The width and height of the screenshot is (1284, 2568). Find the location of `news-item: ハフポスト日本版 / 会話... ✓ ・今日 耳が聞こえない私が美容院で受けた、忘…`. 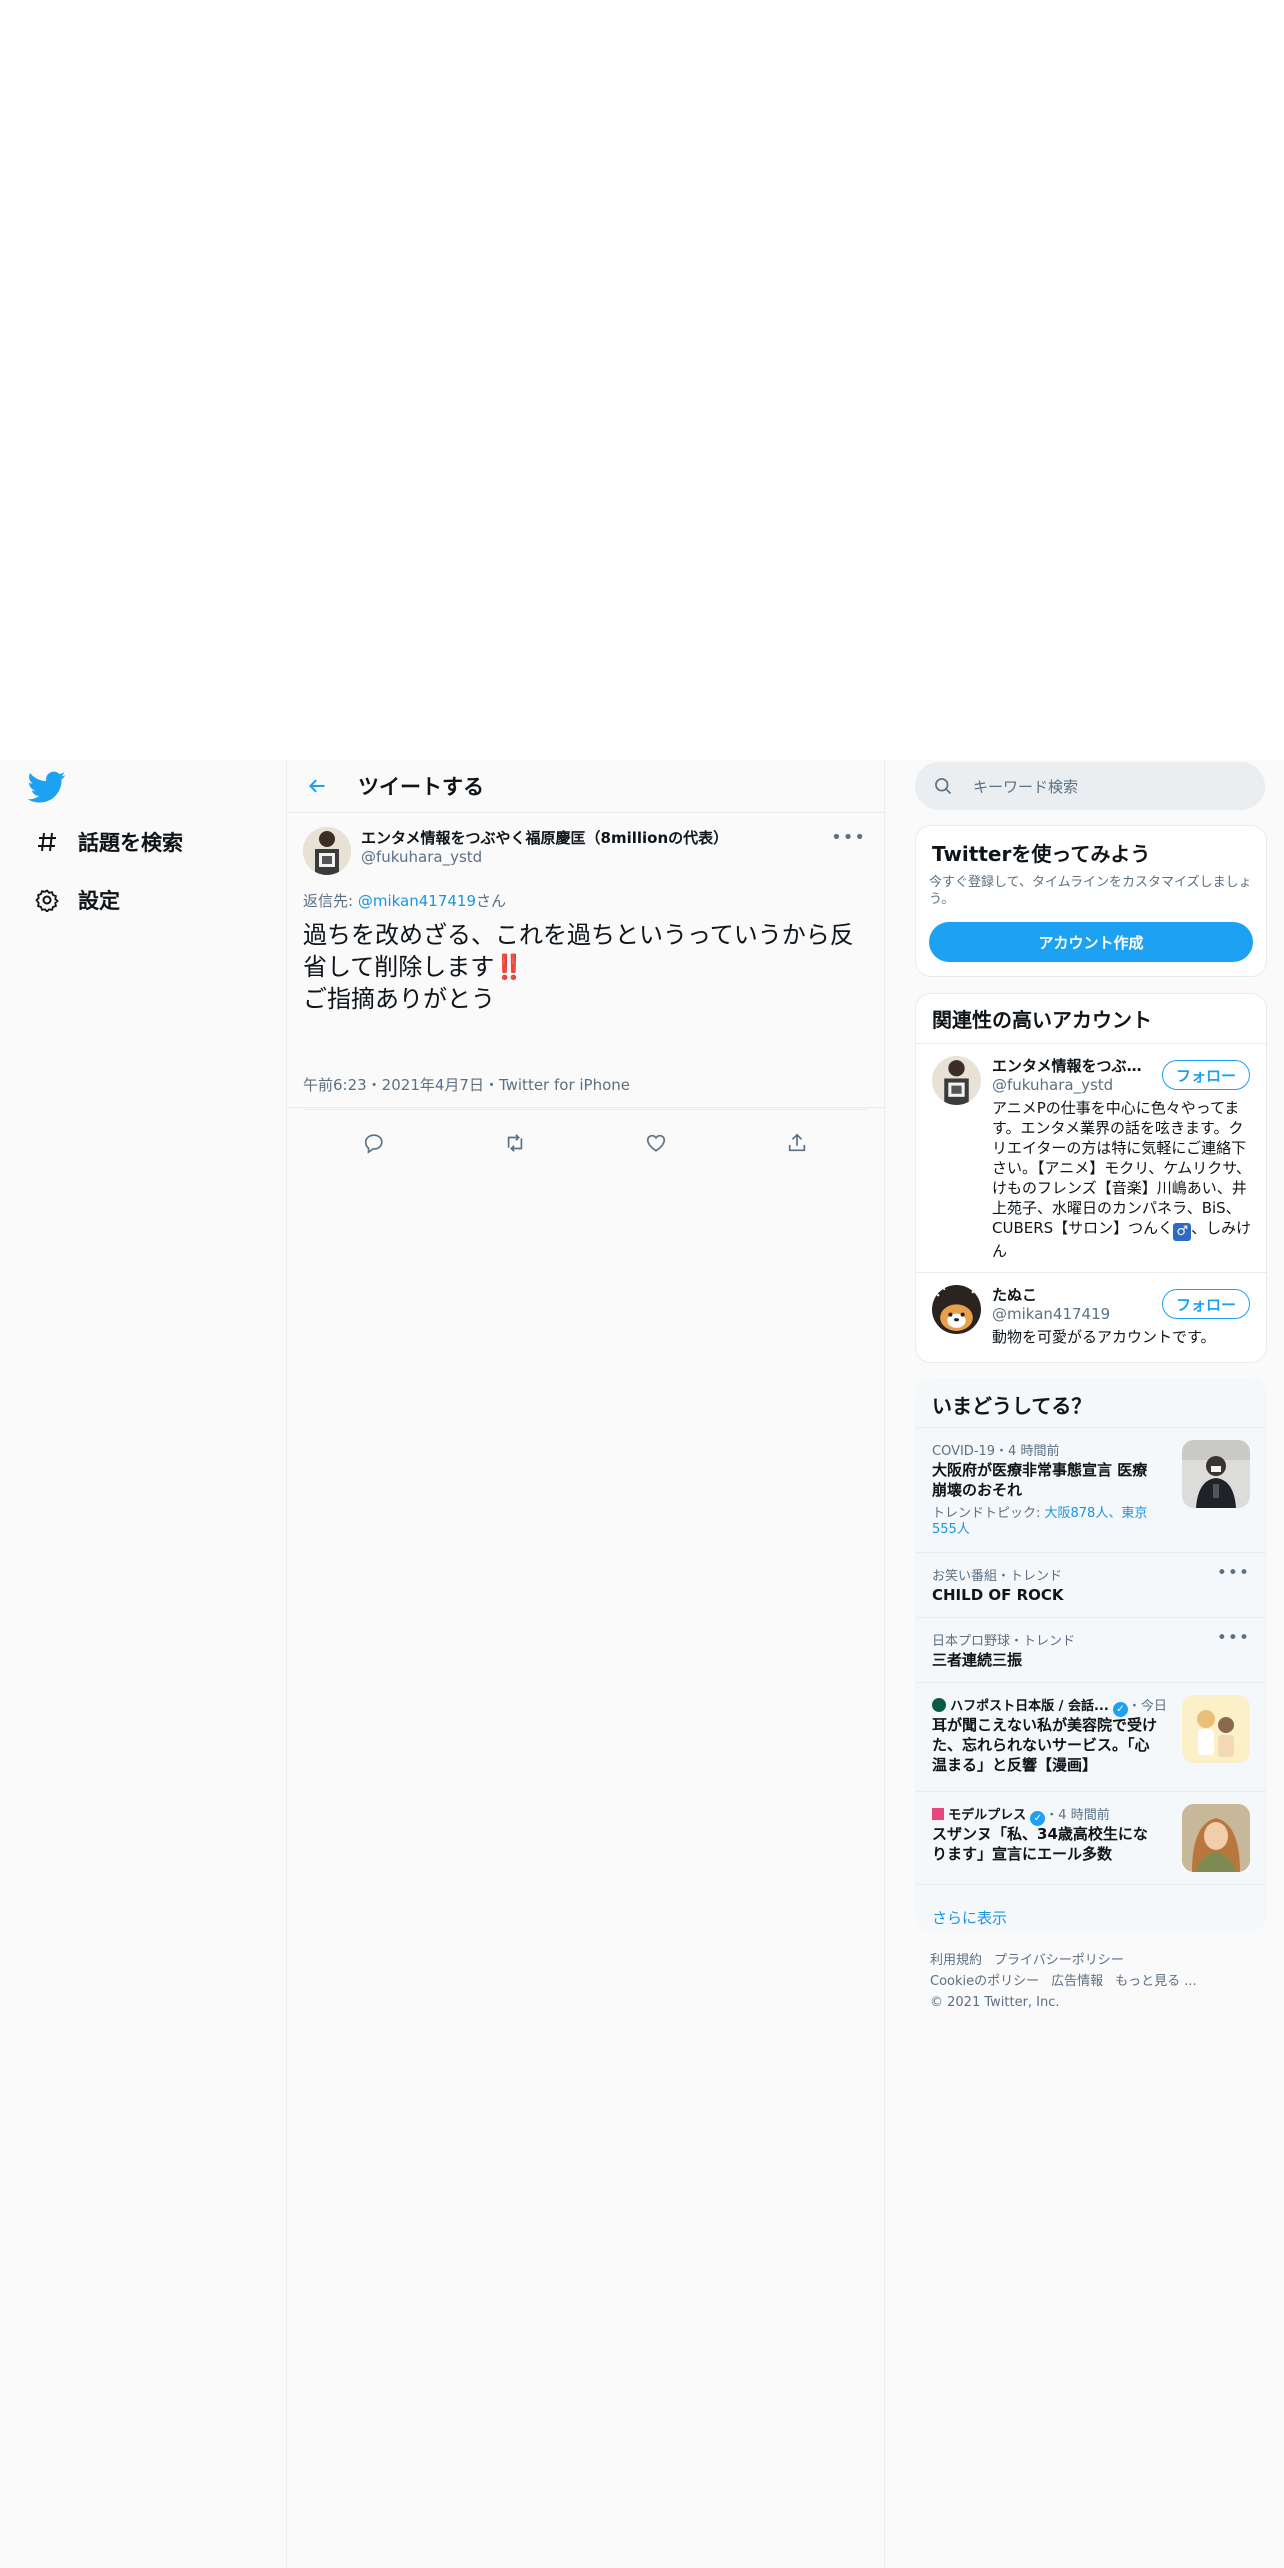

news-item: ハフポスト日本版 / 会話... ✓ ・今日 耳が聞こえない私が美容院で受けた、忘… is located at coordinates (1091, 1737).